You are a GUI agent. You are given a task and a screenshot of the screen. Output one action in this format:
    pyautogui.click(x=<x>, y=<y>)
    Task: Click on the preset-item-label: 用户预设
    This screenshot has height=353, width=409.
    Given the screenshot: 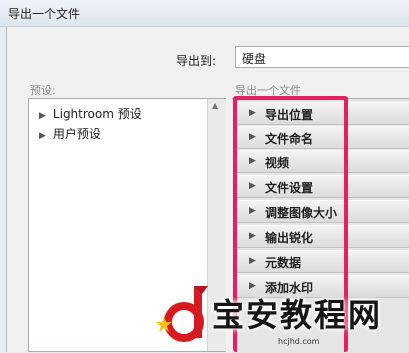 What is the action you would take?
    pyautogui.click(x=76, y=134)
    